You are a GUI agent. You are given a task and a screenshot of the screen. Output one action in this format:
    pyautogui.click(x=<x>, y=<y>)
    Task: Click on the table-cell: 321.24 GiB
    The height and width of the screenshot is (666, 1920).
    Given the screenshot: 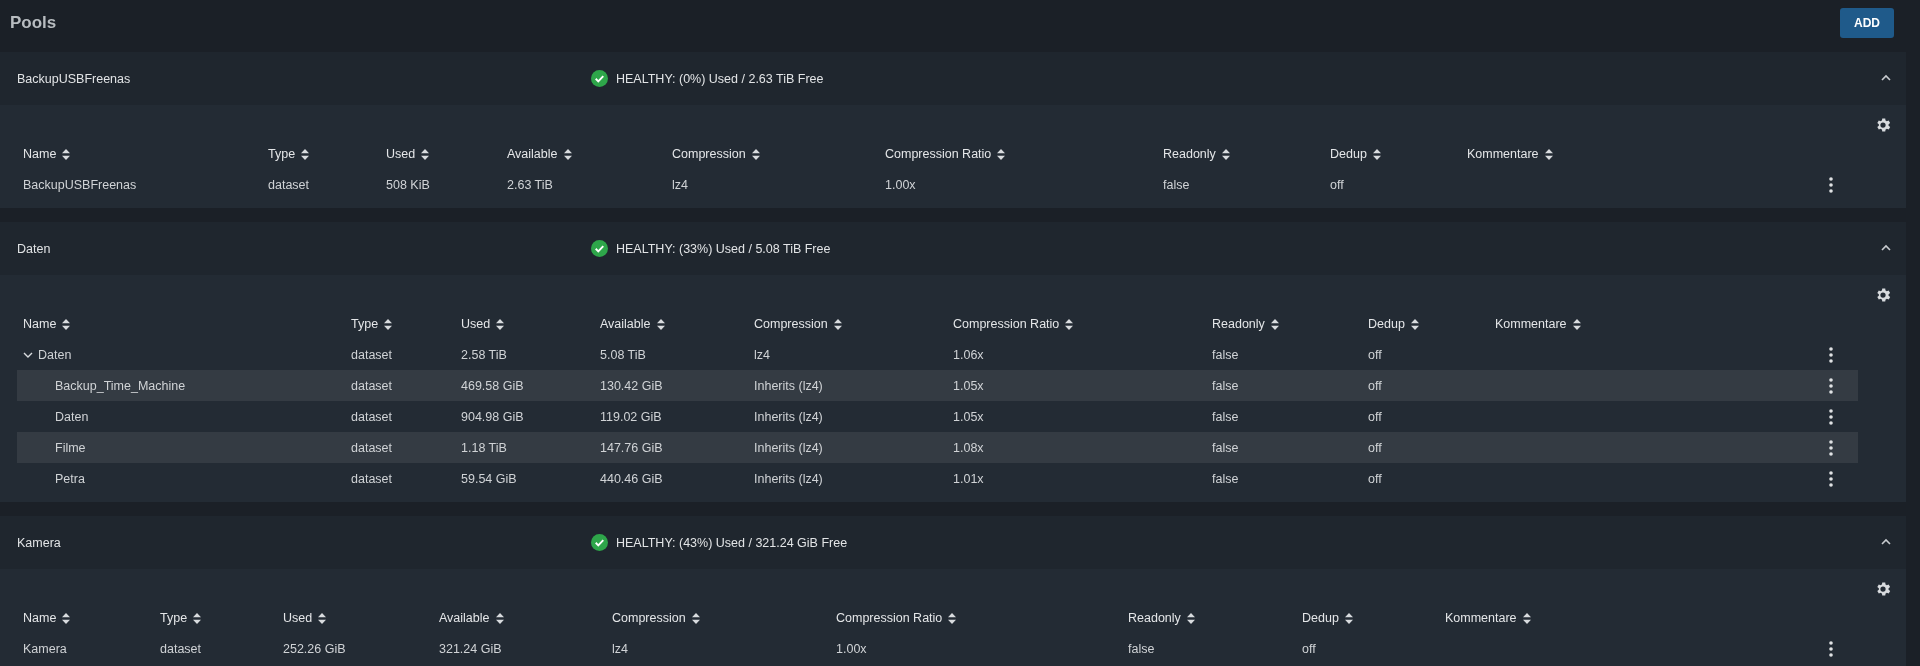 What is the action you would take?
    pyautogui.click(x=470, y=648)
    